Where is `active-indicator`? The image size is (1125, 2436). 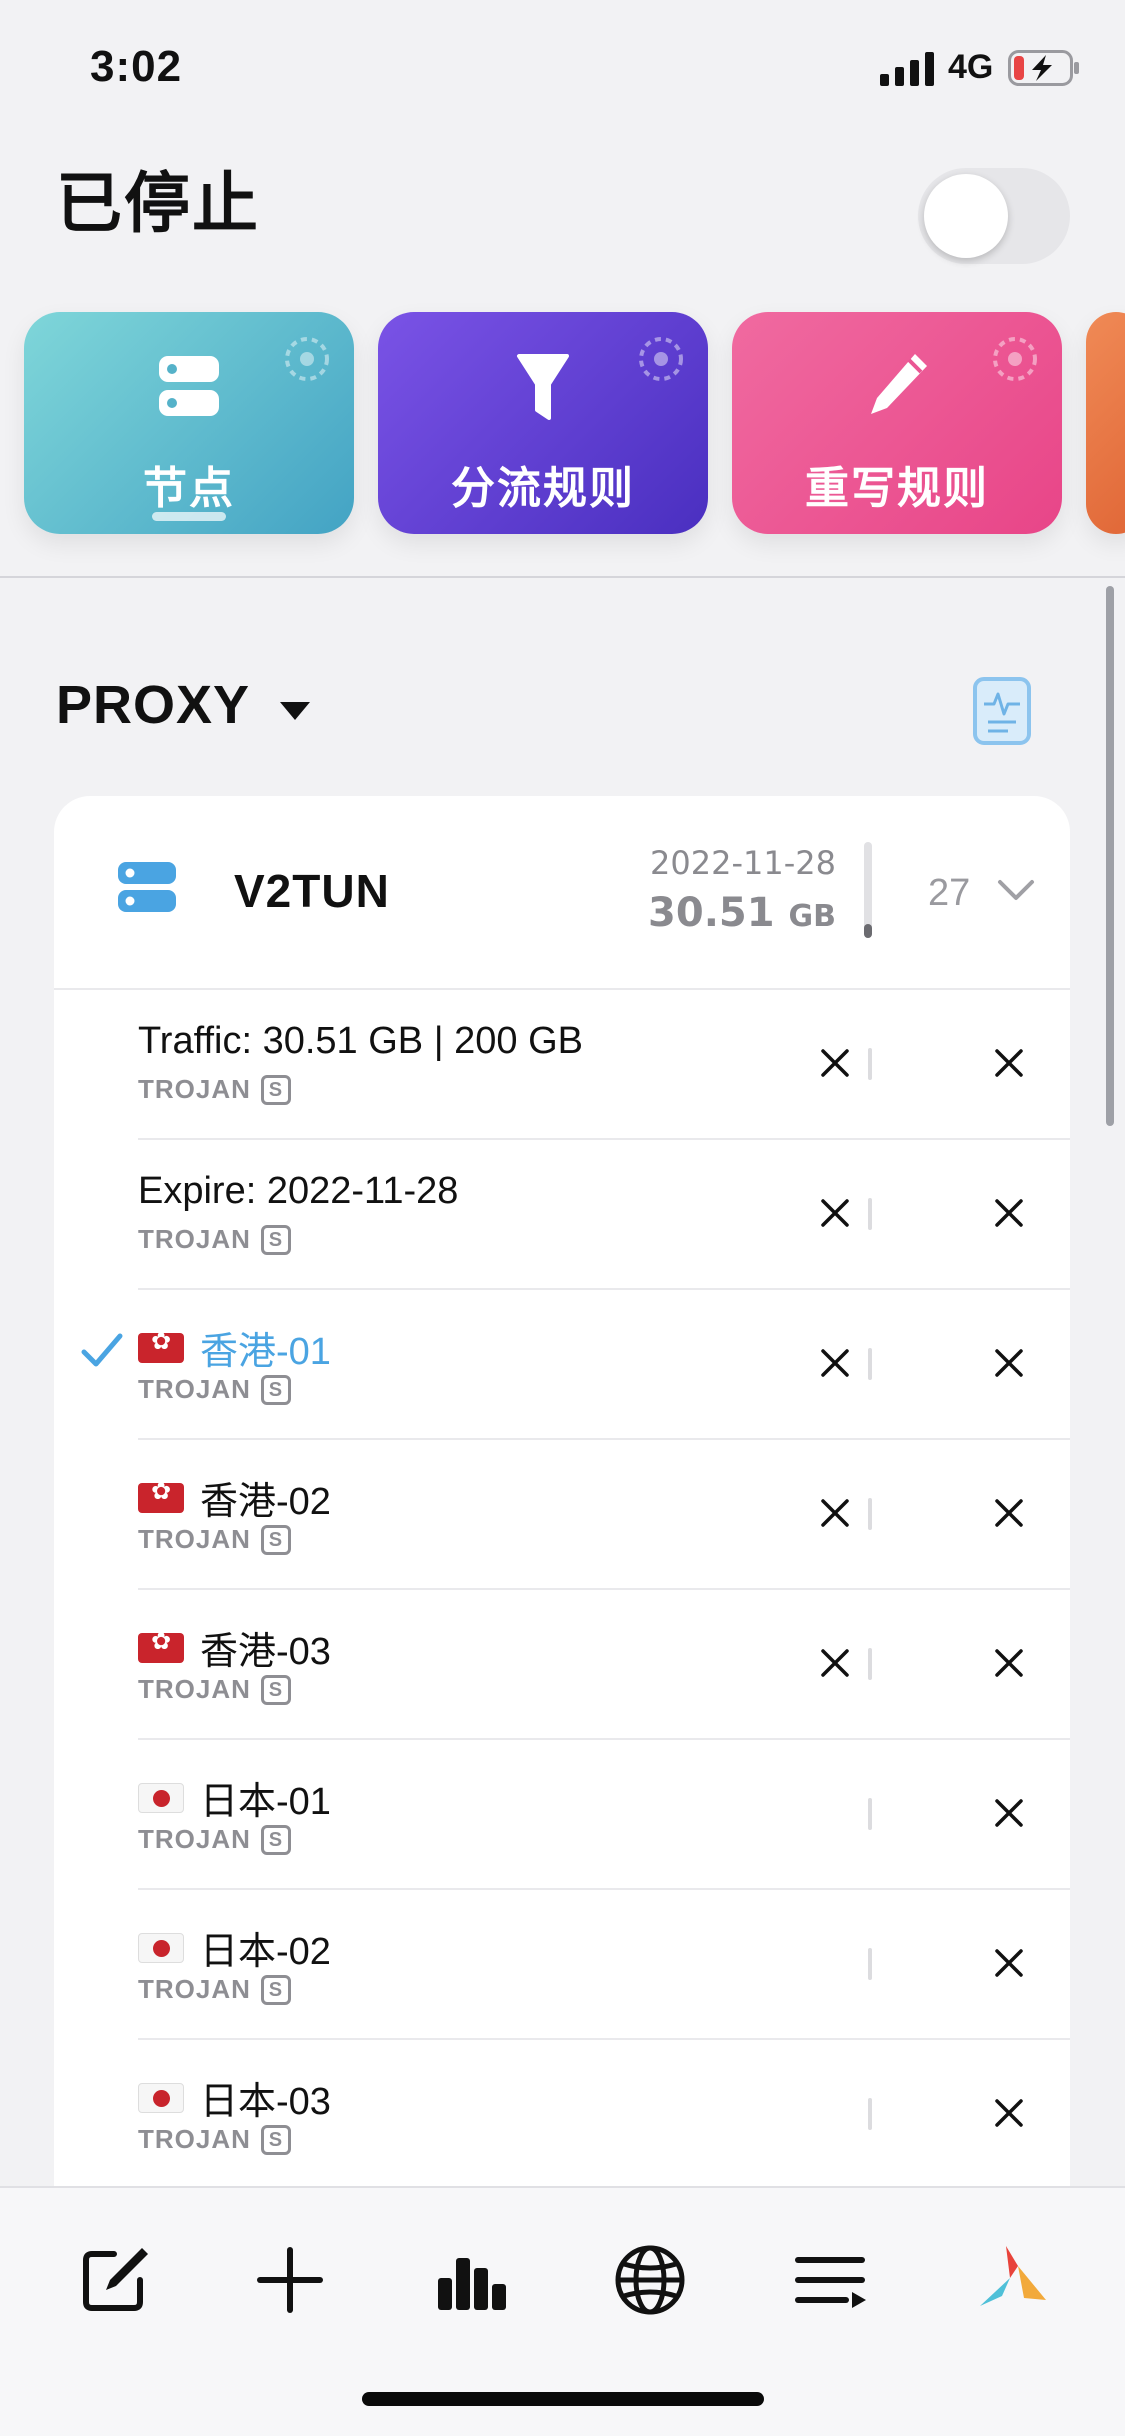
active-indicator is located at coordinates (189, 516).